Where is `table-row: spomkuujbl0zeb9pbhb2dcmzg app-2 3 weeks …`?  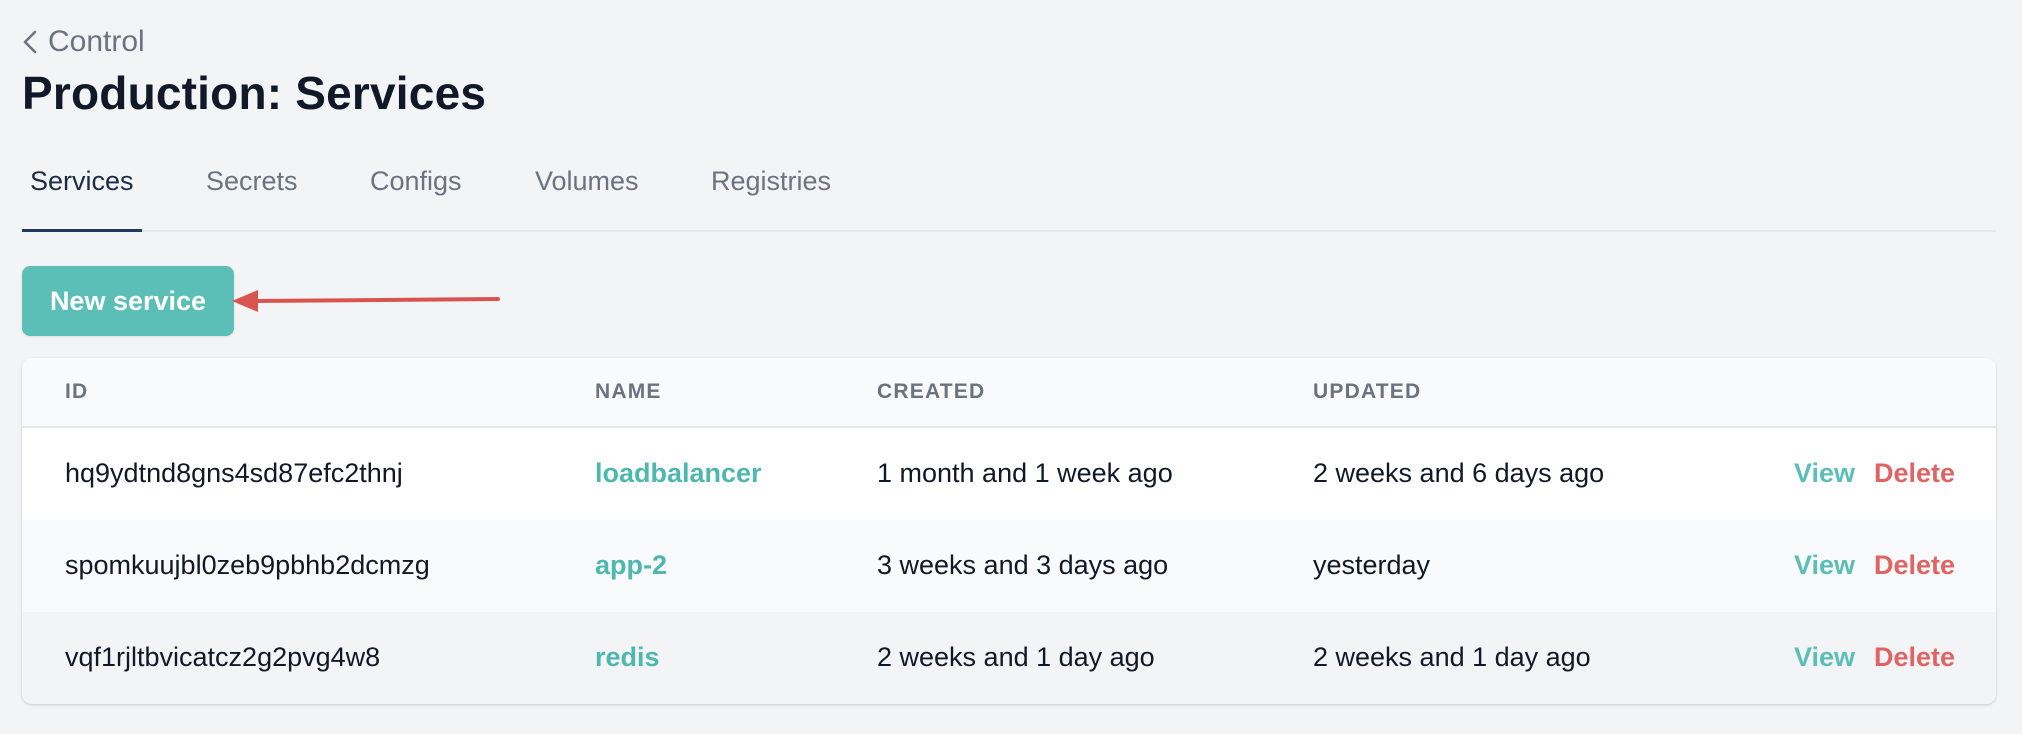
table-row: spomkuujbl0zeb9pbhb2dcmzg app-2 3 weeks … is located at coordinates (1009, 566).